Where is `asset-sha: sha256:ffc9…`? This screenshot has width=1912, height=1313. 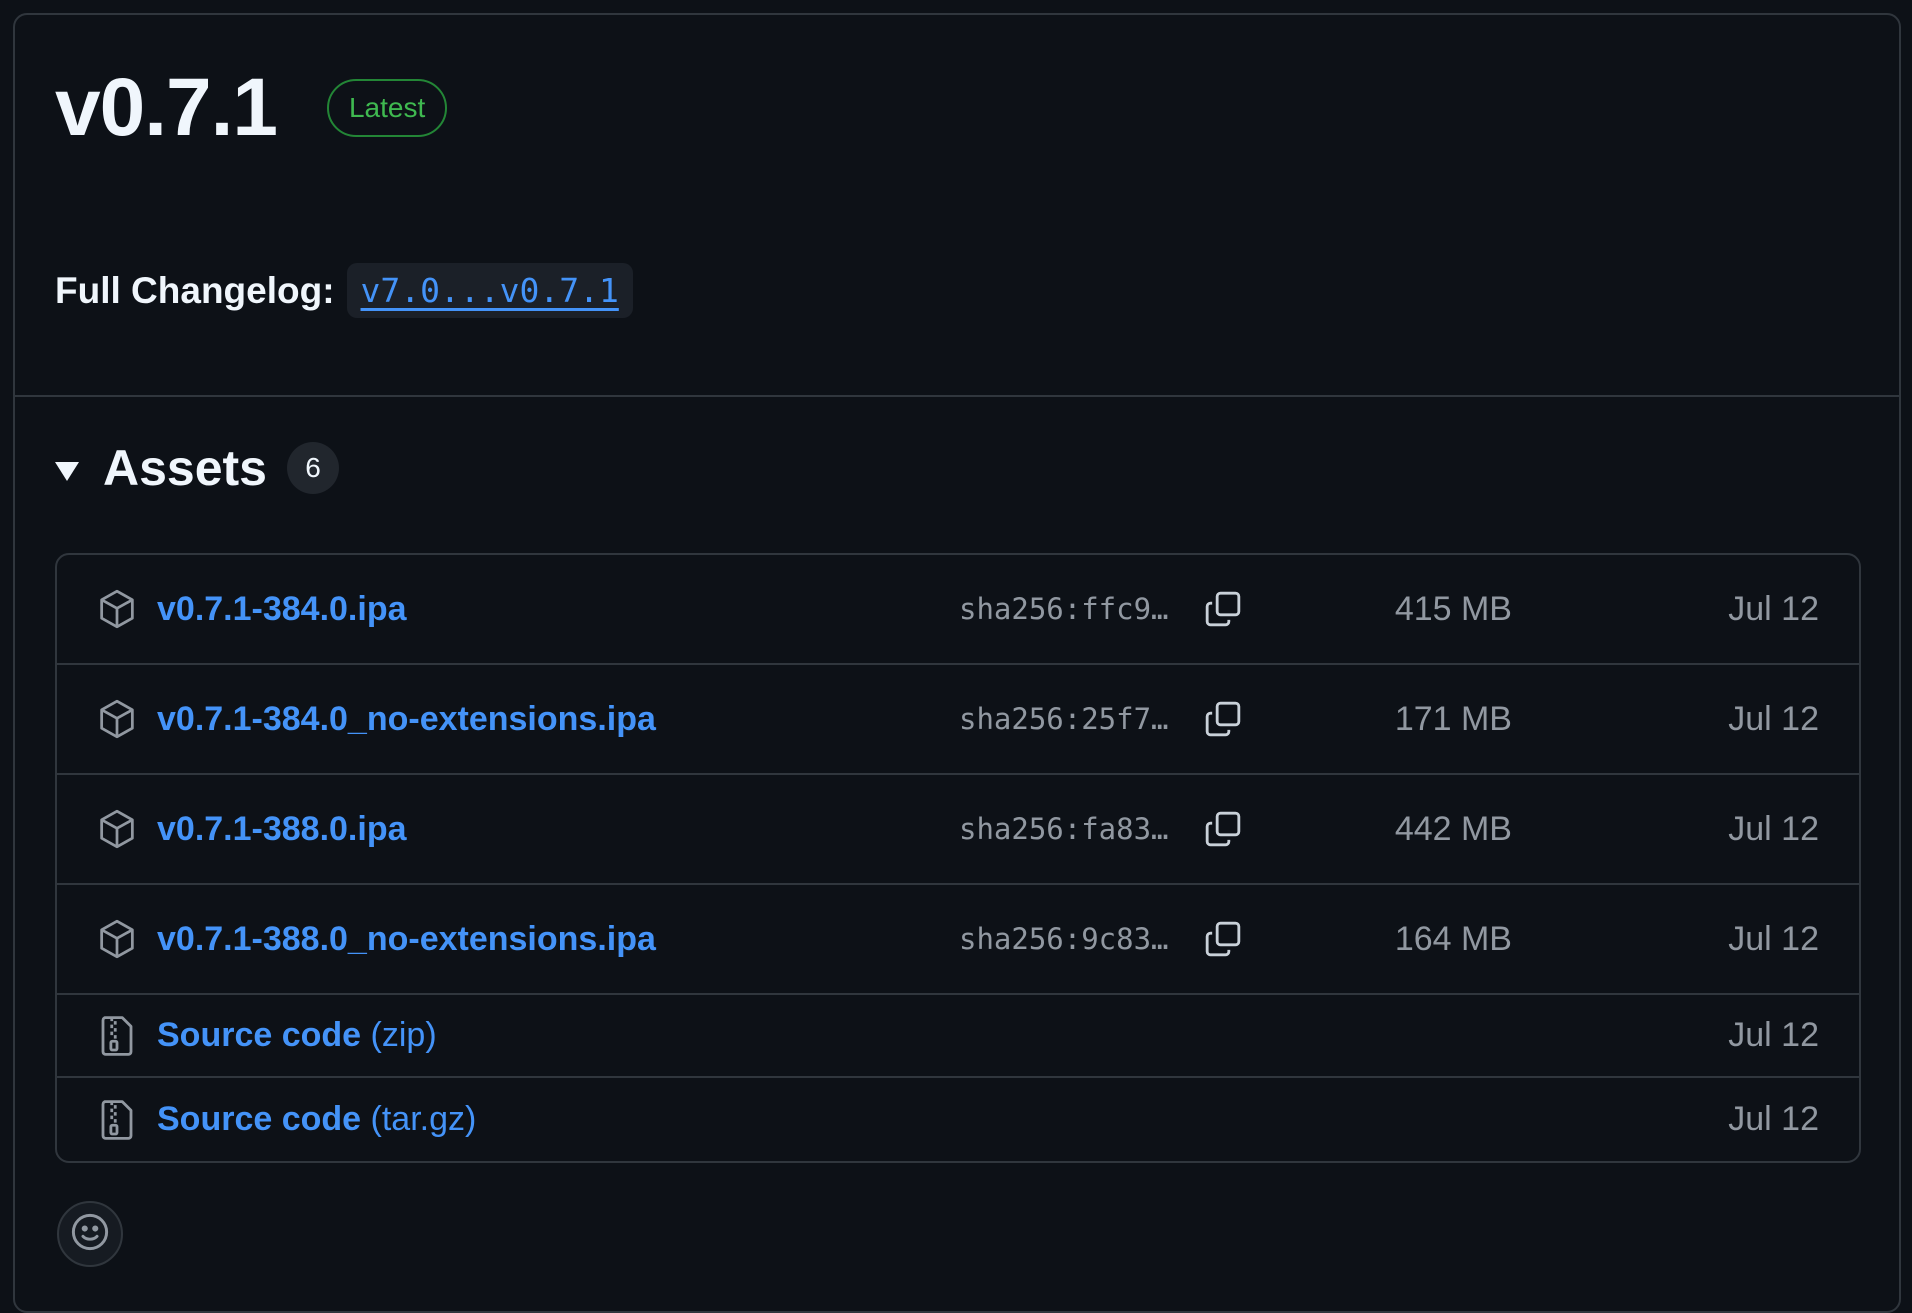 asset-sha: sha256:ffc9… is located at coordinates (1064, 609).